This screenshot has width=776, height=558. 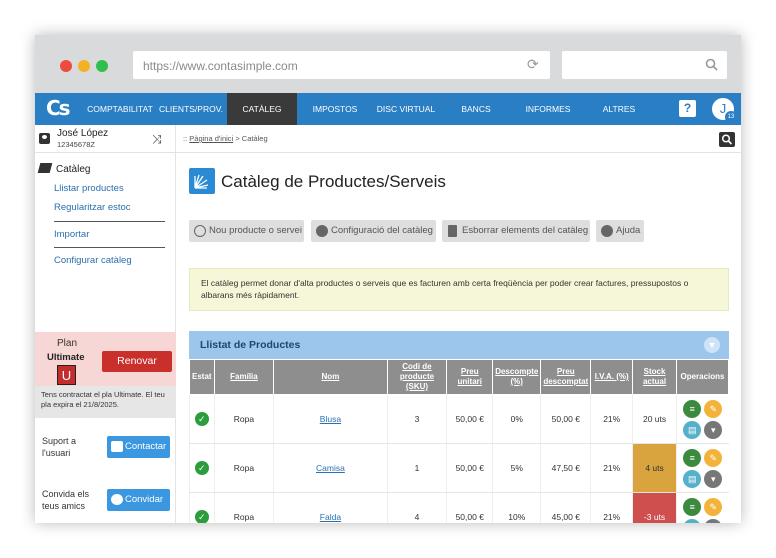 I want to click on breadcrumb-home-link: Pàgina d'inici, so click(x=211, y=138).